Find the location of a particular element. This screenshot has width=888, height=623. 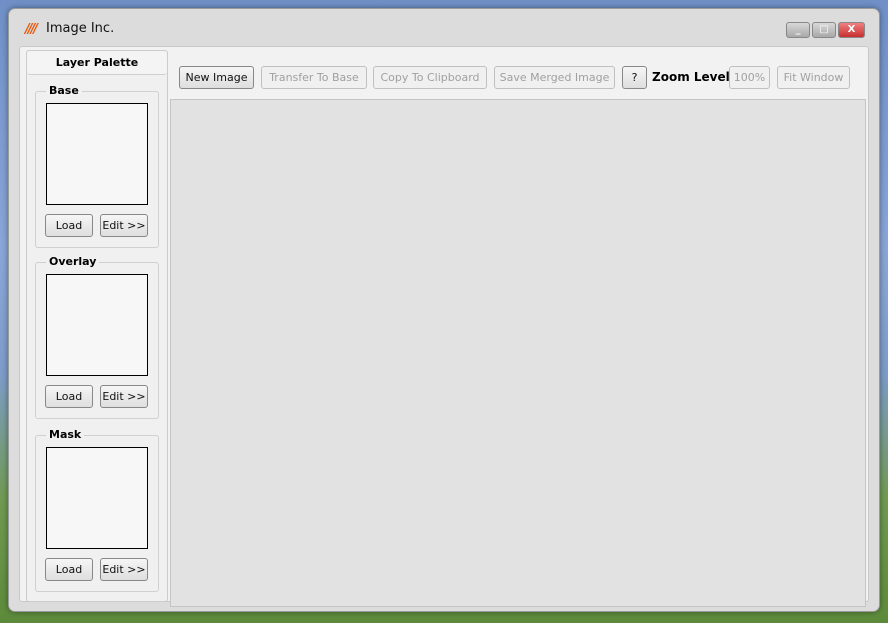

group-label: Base is located at coordinates (64, 90).